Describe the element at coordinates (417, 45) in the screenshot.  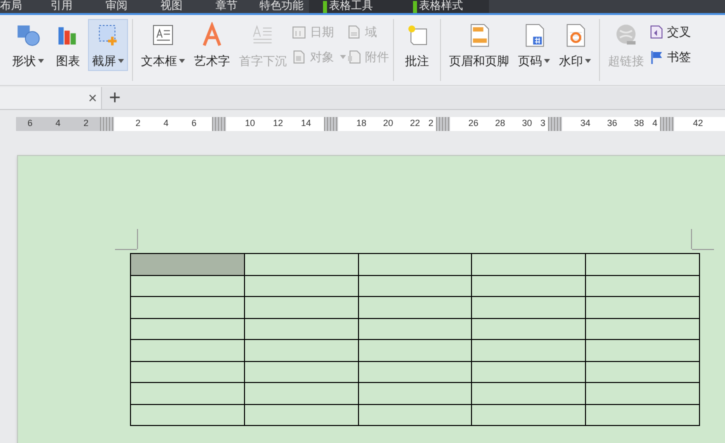
I see `ribbon-button: 批注` at that location.